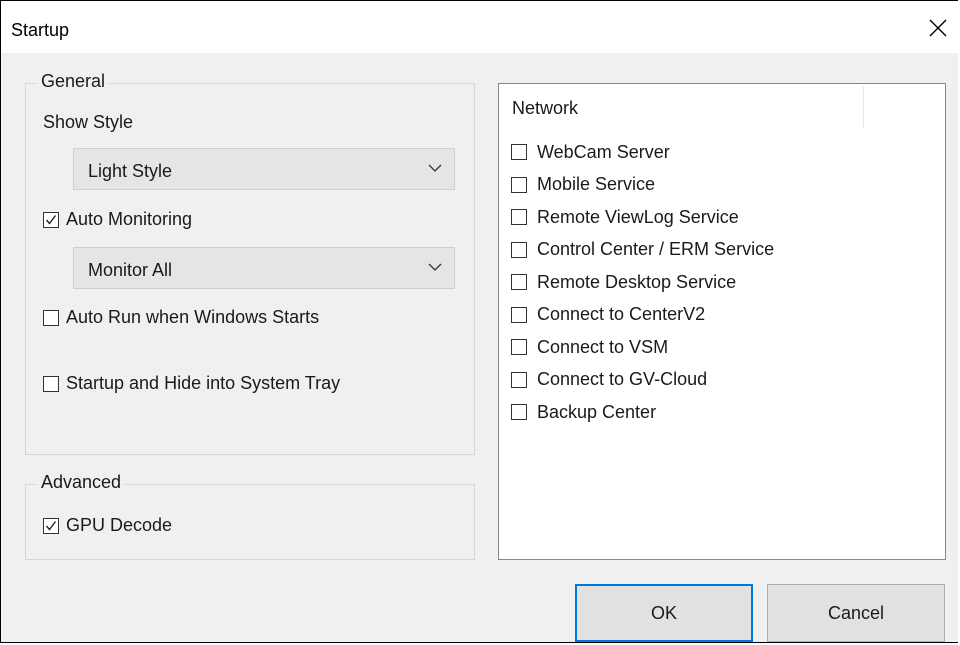 The image size is (960, 645). Describe the element at coordinates (856, 613) in the screenshot. I see `cancel-button: Cancel` at that location.